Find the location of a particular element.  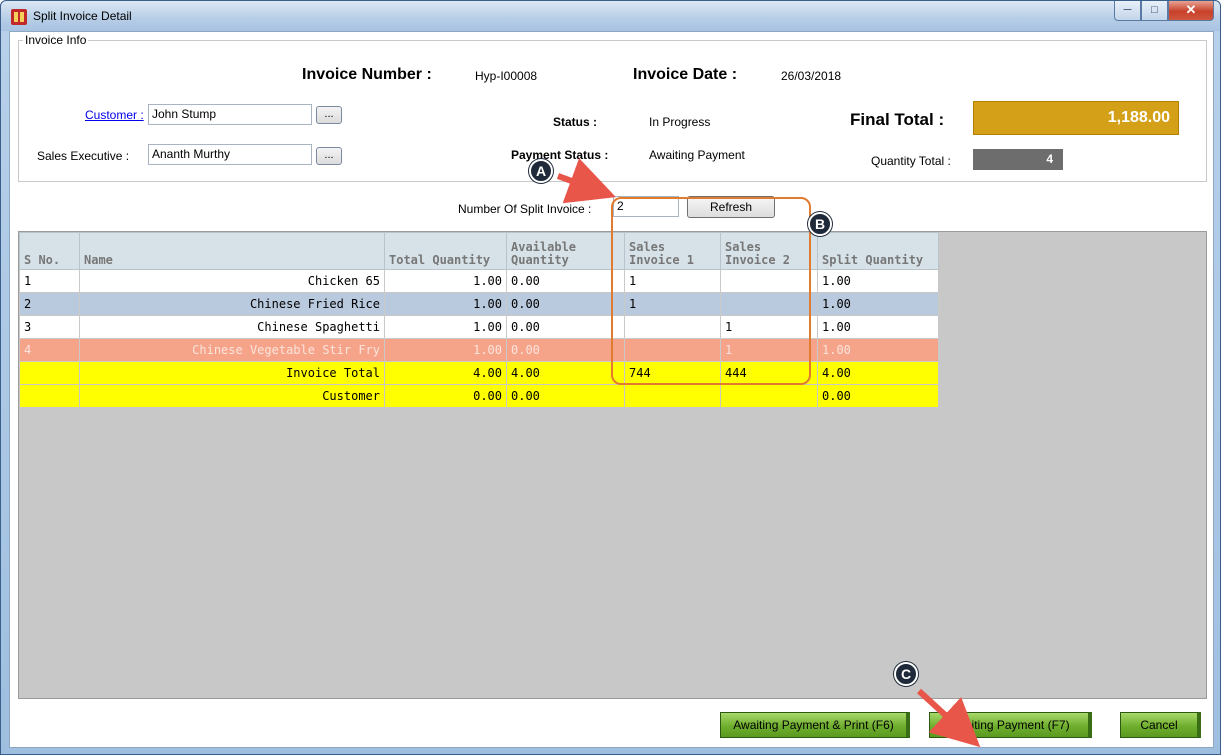

highlight-box-b is located at coordinates (711, 291).